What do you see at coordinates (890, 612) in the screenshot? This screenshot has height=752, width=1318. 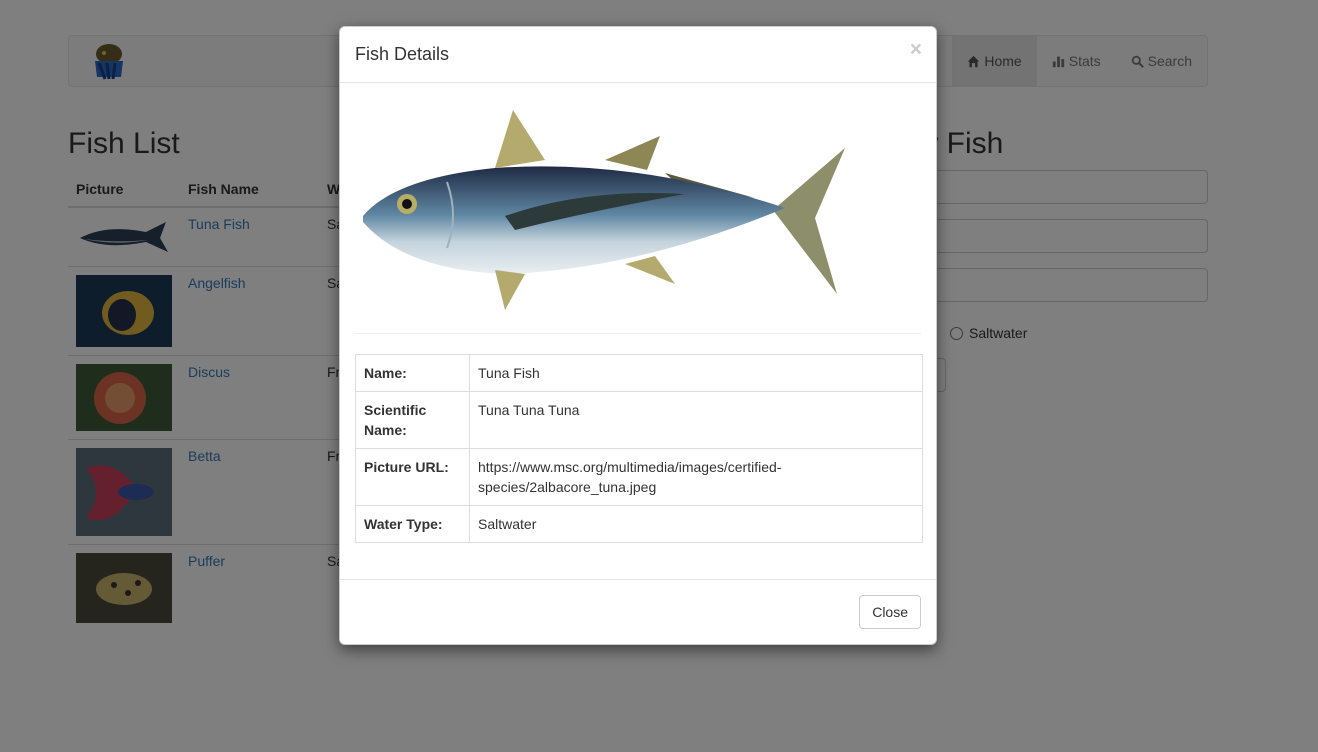 I see `close-button: Close` at bounding box center [890, 612].